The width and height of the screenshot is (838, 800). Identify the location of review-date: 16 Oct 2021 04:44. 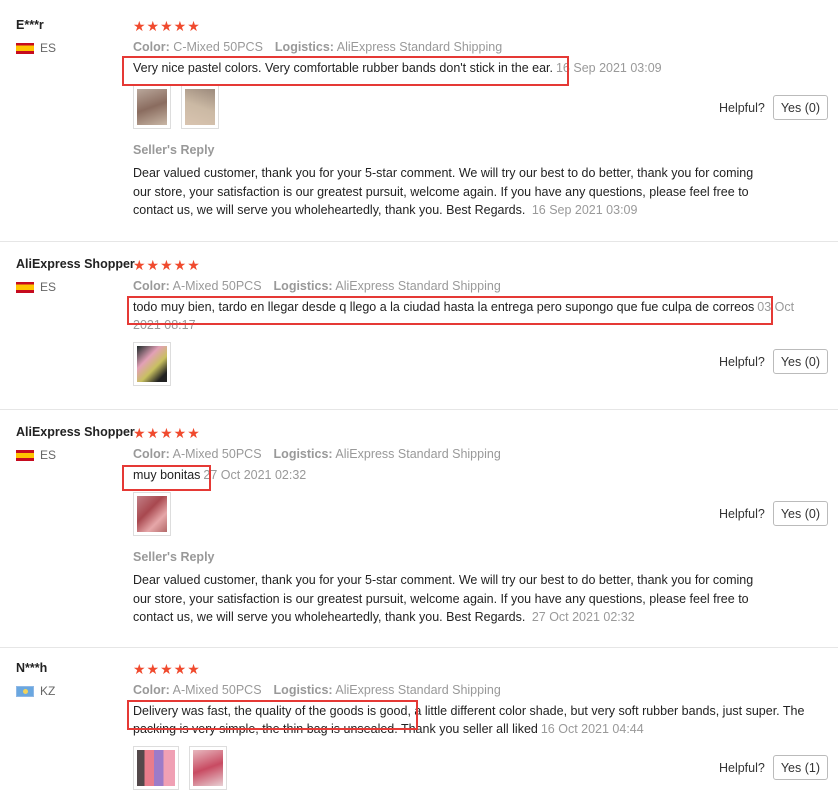
(592, 729).